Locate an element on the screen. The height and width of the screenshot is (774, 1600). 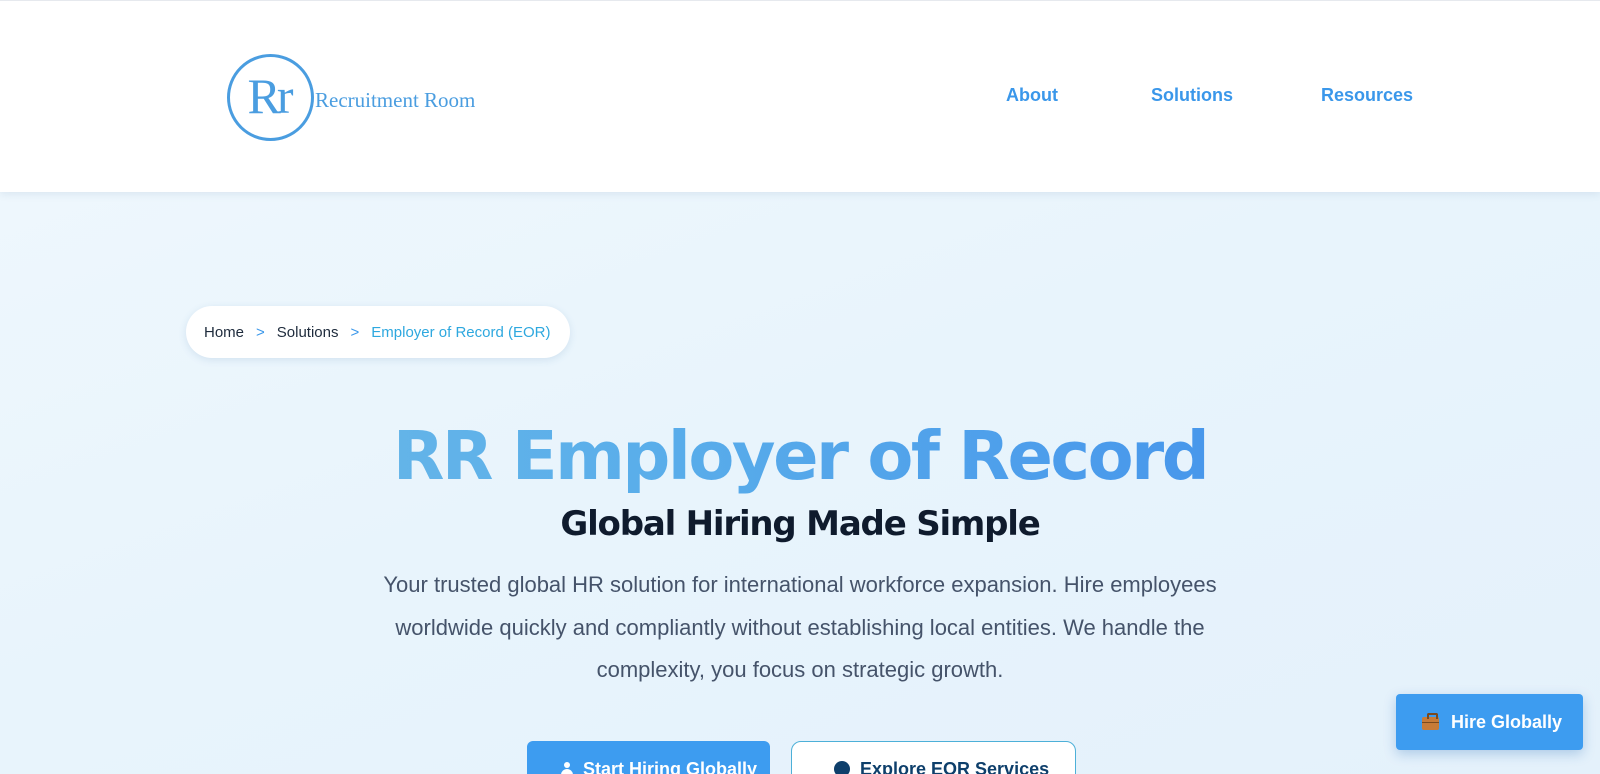
nav-resources: Resources is located at coordinates (1367, 95).